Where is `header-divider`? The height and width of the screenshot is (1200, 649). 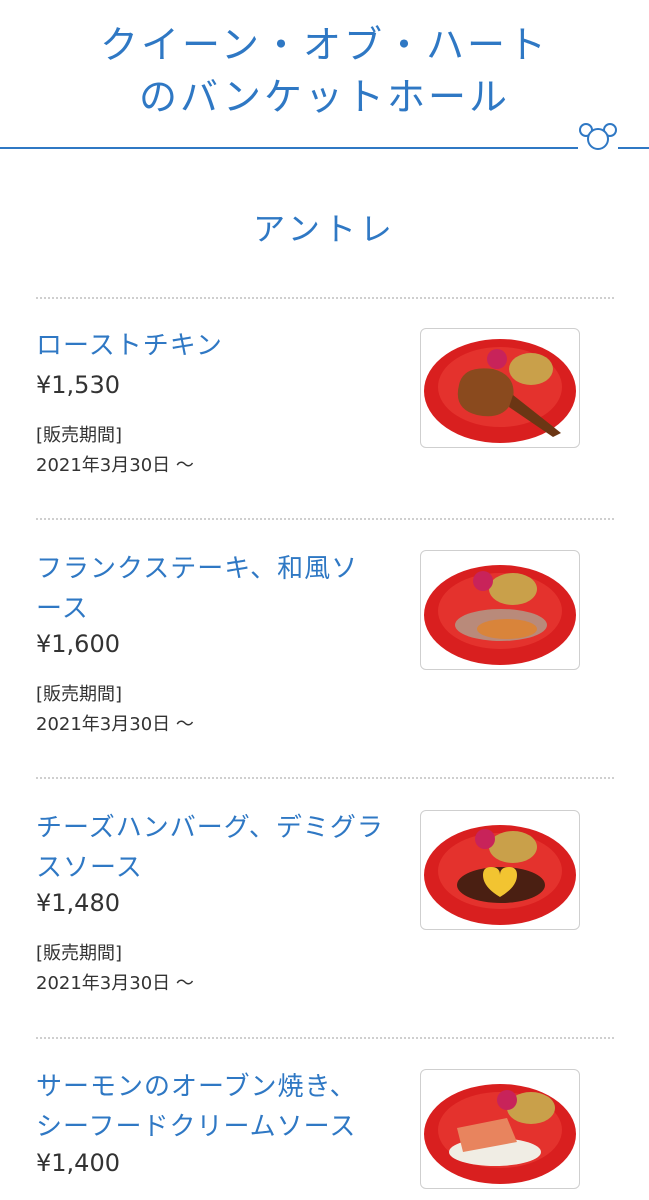 header-divider is located at coordinates (324, 148).